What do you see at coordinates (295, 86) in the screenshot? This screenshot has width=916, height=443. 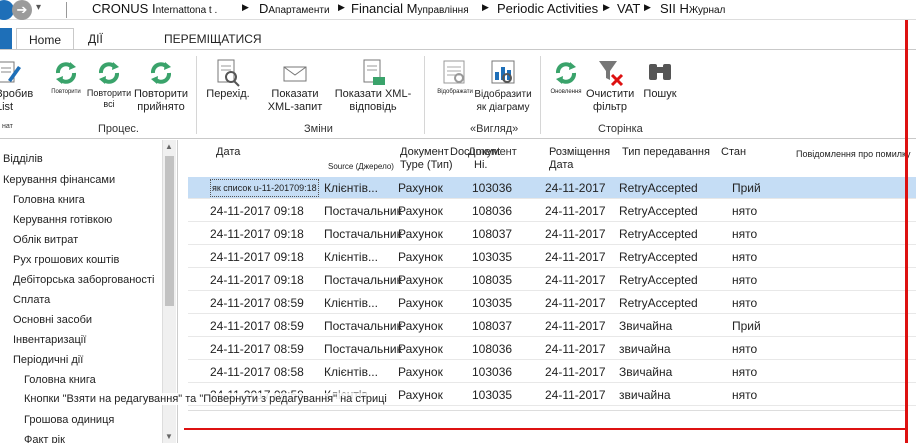 I see `show-xml-request-button: Показати XML-запит` at bounding box center [295, 86].